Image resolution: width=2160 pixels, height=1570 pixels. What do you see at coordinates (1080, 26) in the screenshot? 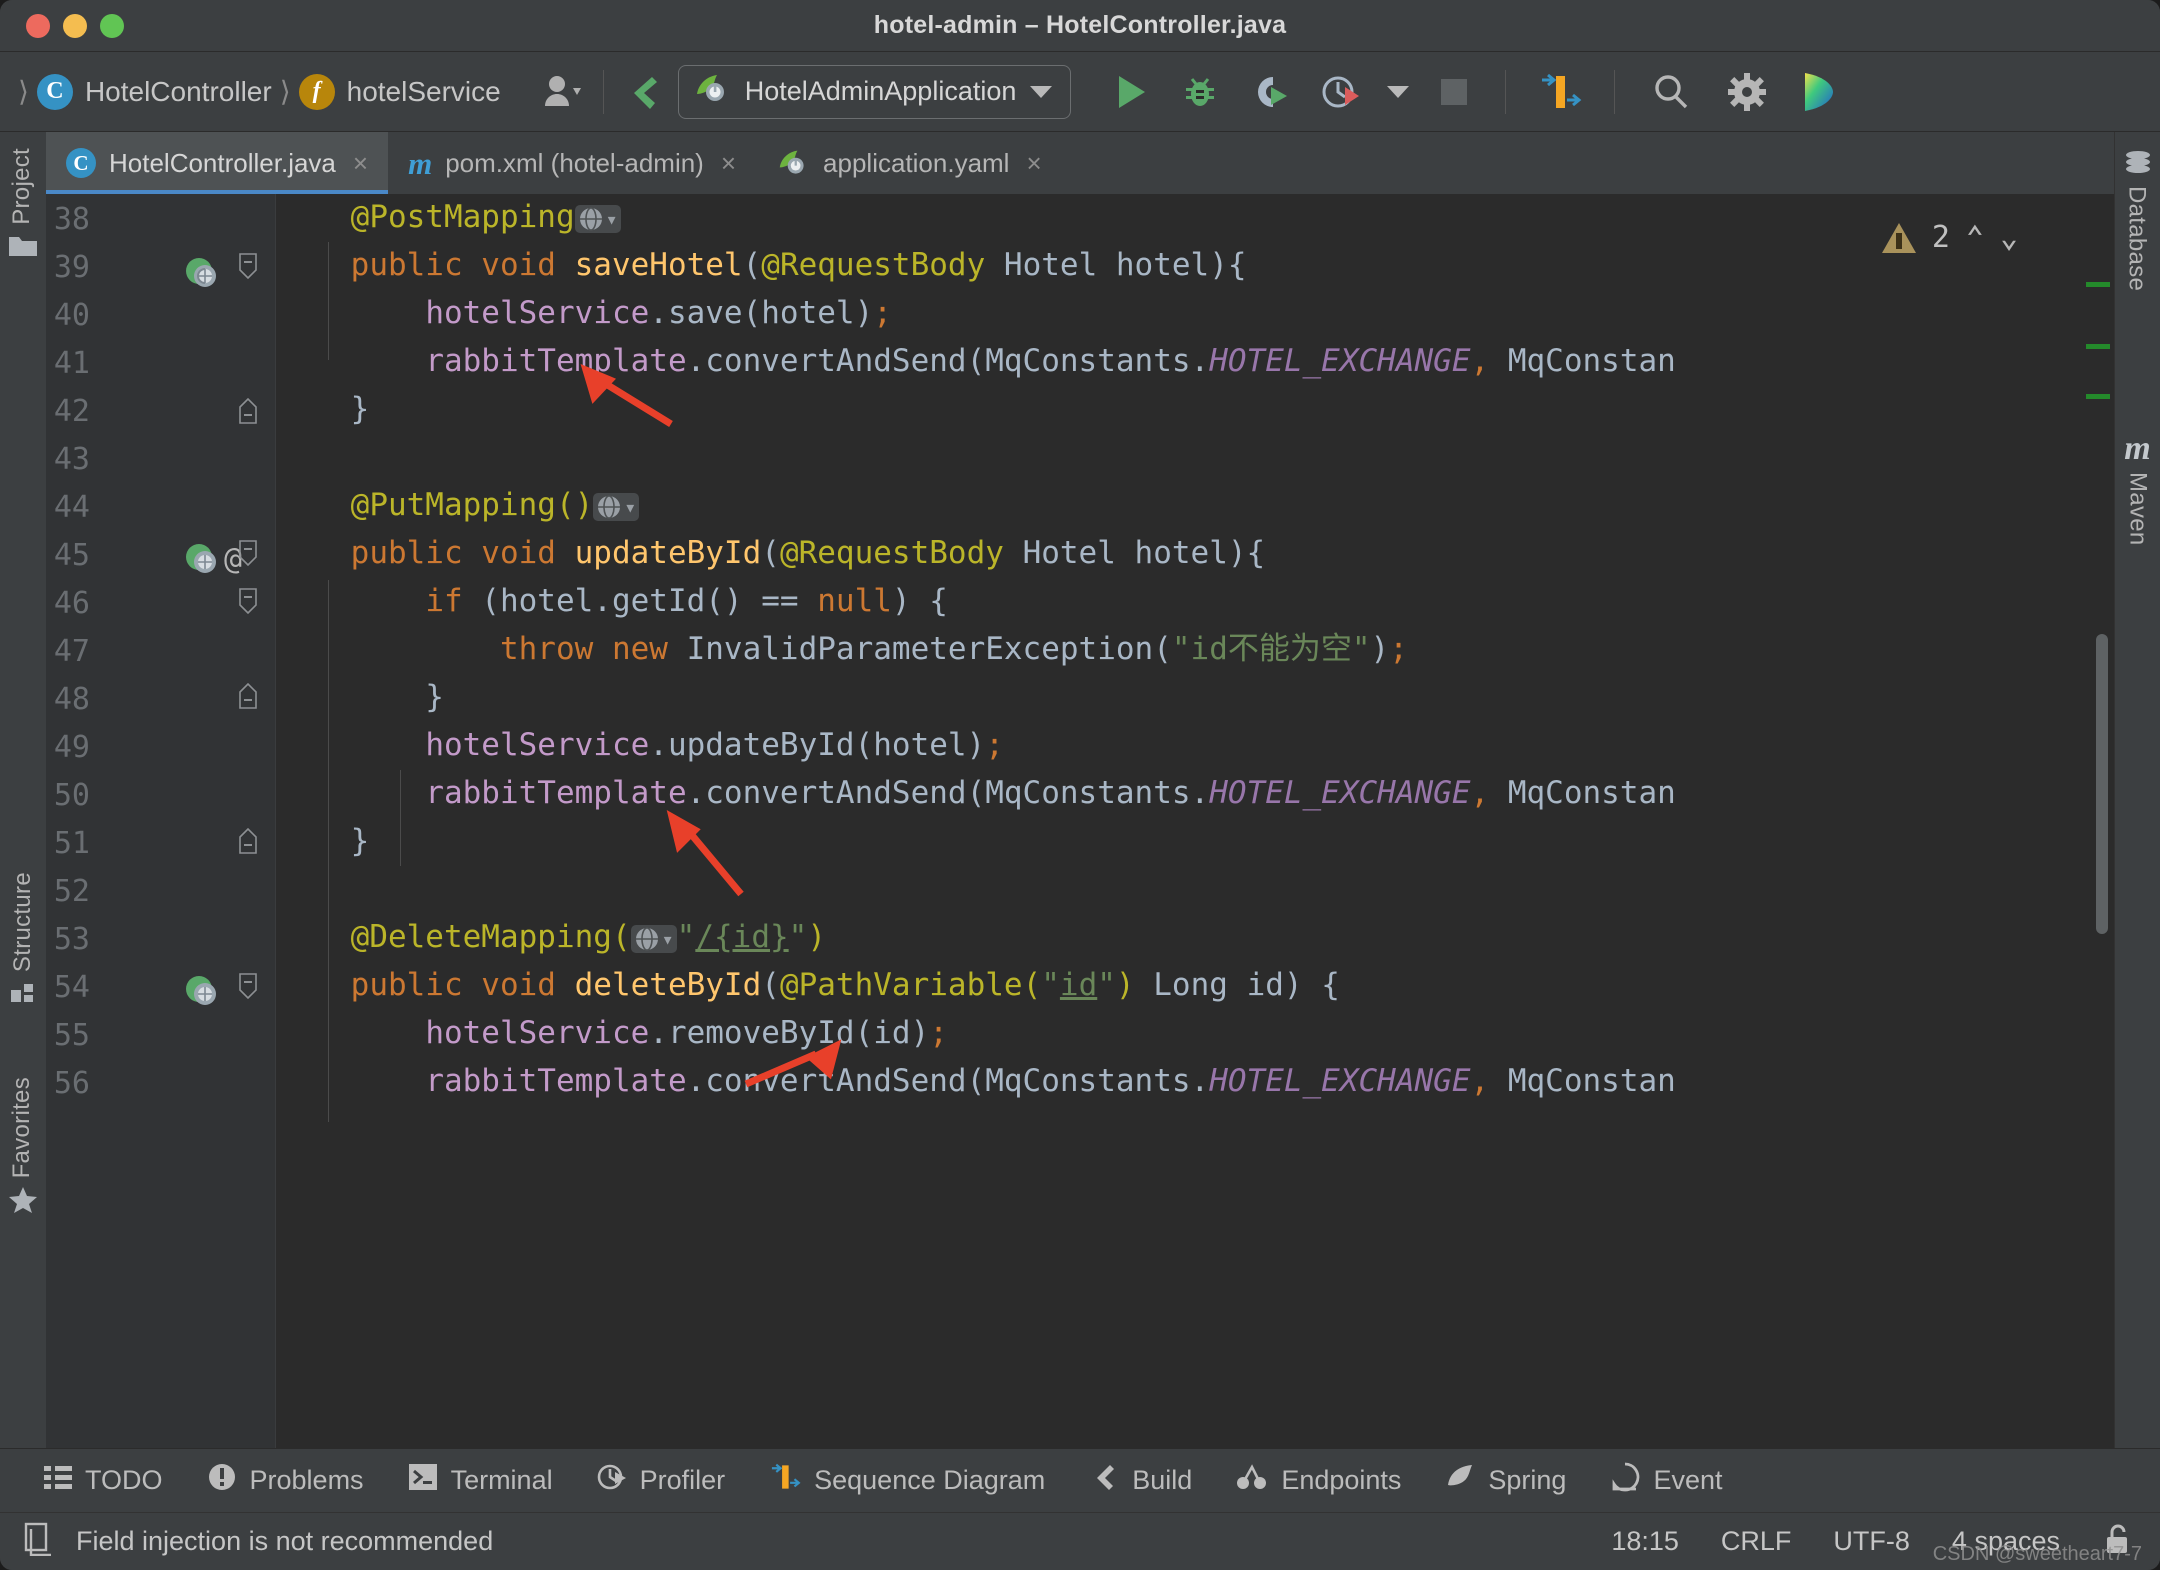
I see `title-bar: hotel-admin – HotelController.java` at bounding box center [1080, 26].